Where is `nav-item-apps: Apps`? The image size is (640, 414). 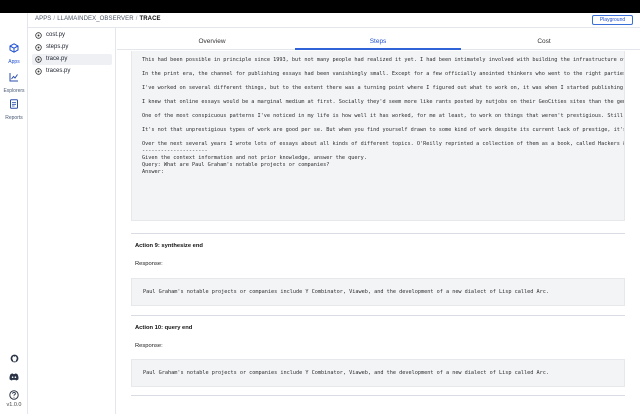
nav-item-apps: Apps is located at coordinates (14, 52).